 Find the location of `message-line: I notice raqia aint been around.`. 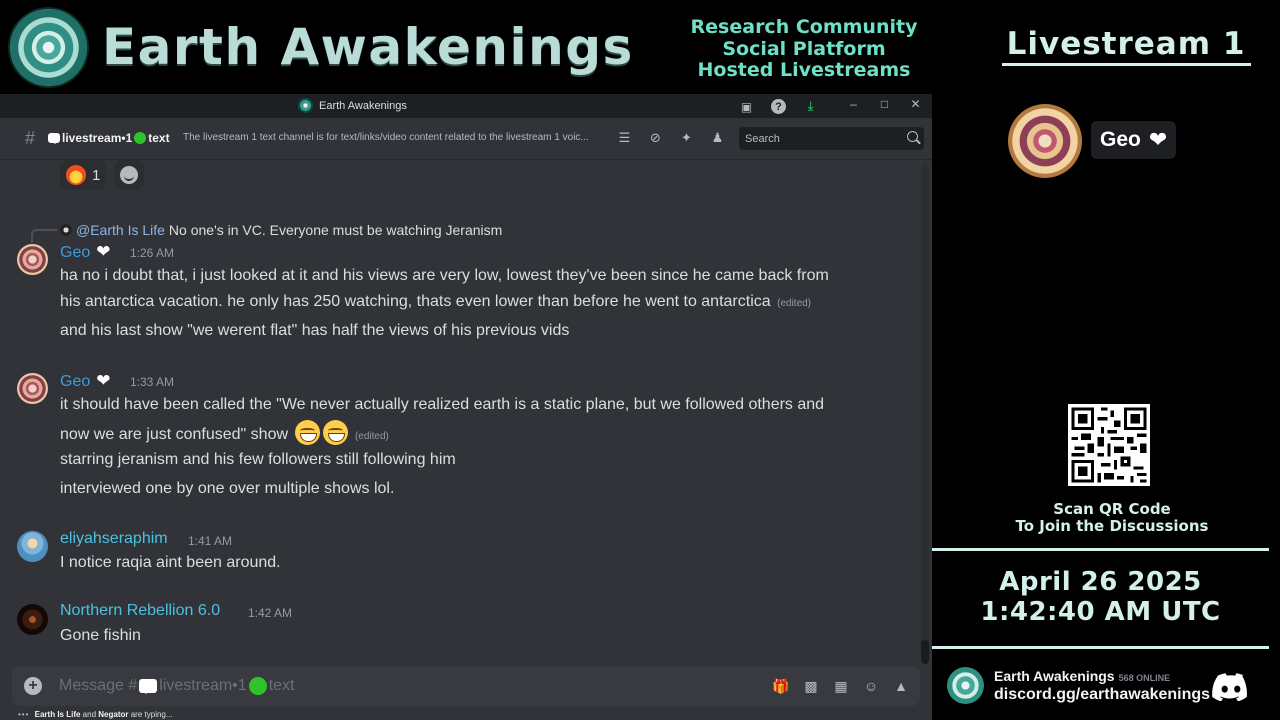

message-line: I notice raqia aint been around. is located at coordinates (170, 562).